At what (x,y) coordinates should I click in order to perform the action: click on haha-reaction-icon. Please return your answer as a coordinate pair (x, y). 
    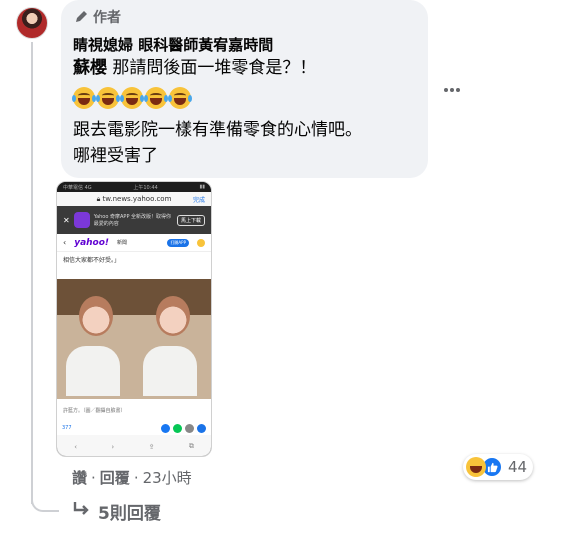
    Looking at the image, I should click on (476, 467).